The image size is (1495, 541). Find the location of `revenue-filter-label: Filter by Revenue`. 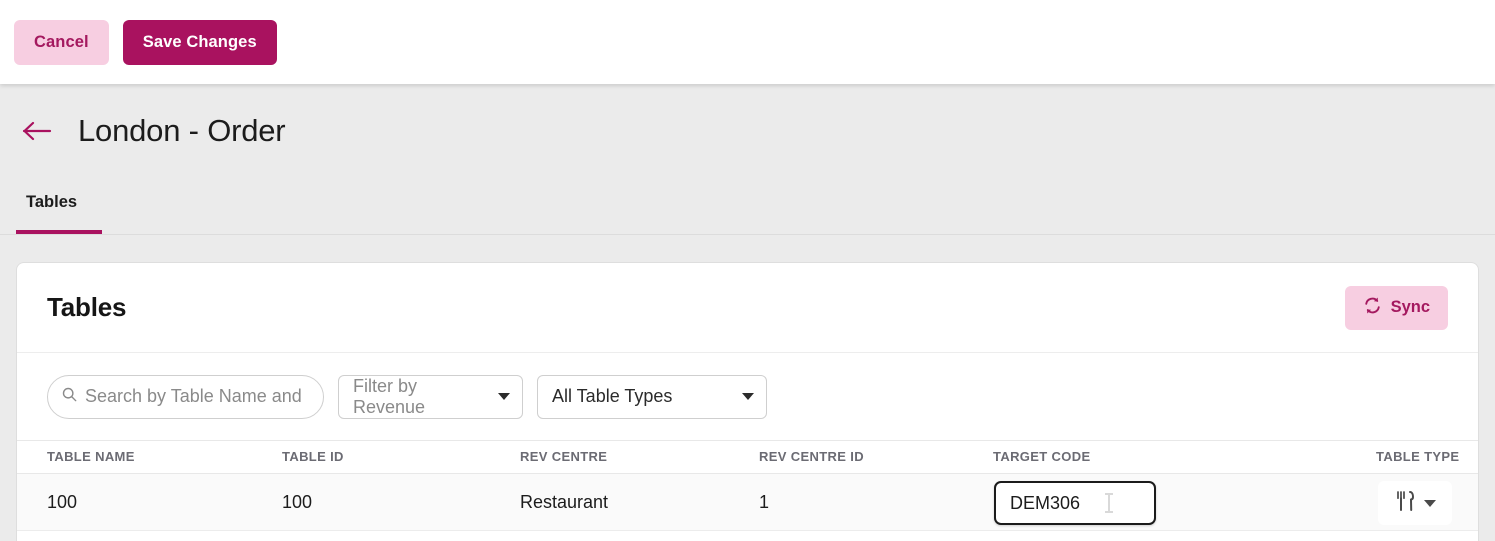

revenue-filter-label: Filter by Revenue is located at coordinates (389, 396).